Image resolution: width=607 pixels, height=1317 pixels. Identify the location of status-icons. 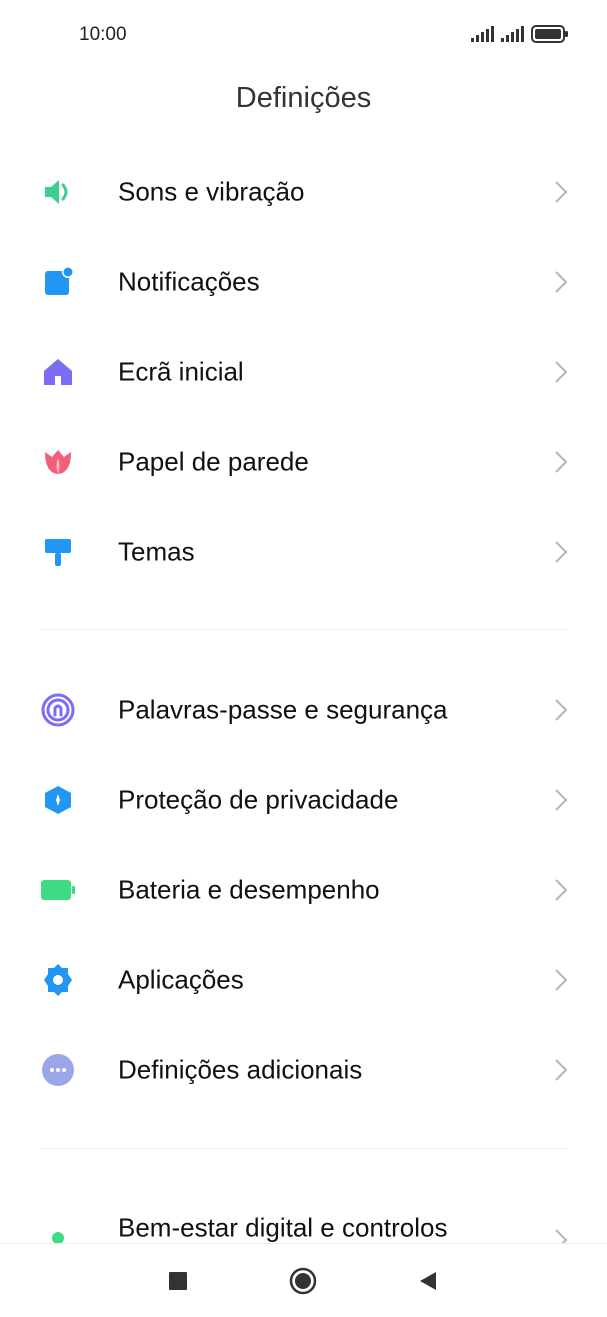
(520, 34).